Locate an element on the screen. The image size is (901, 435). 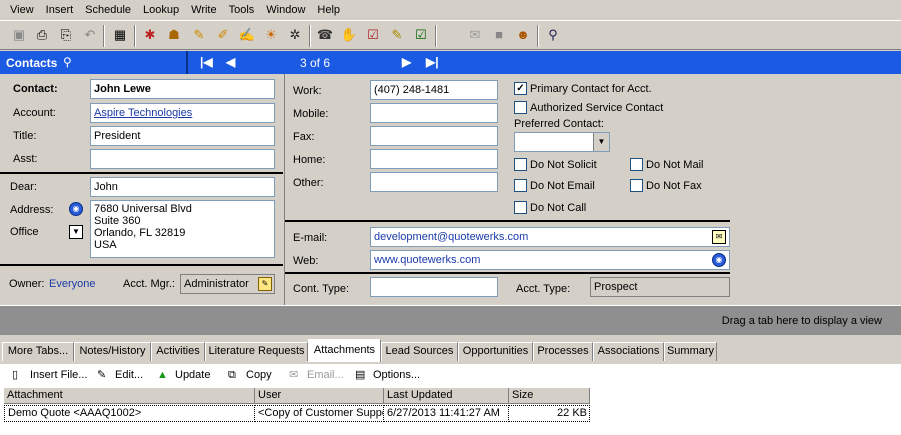
account-field: Aspire Technologies is located at coordinates (182, 113).